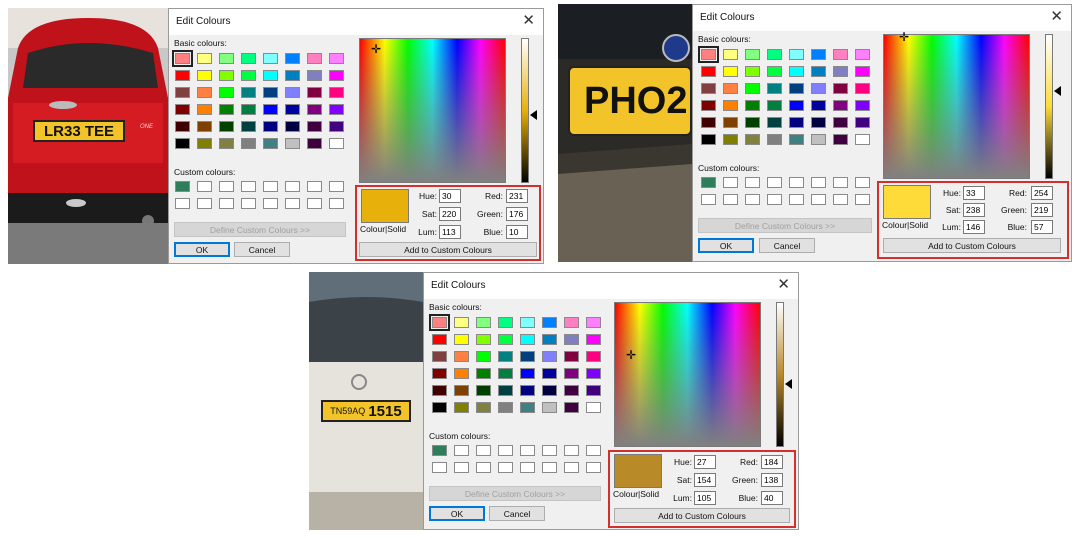  I want to click on hue-saturation-spectrum, so click(956, 106).